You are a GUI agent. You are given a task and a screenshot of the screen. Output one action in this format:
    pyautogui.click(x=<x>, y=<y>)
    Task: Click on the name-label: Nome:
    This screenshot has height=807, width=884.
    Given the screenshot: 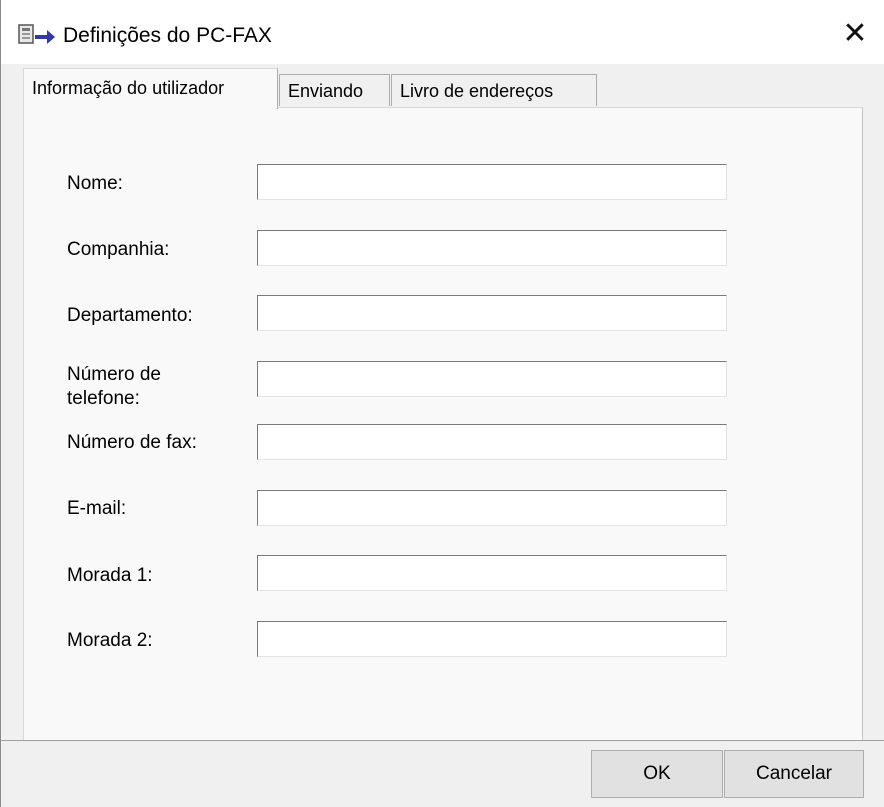 What is the action you would take?
    pyautogui.click(x=95, y=183)
    